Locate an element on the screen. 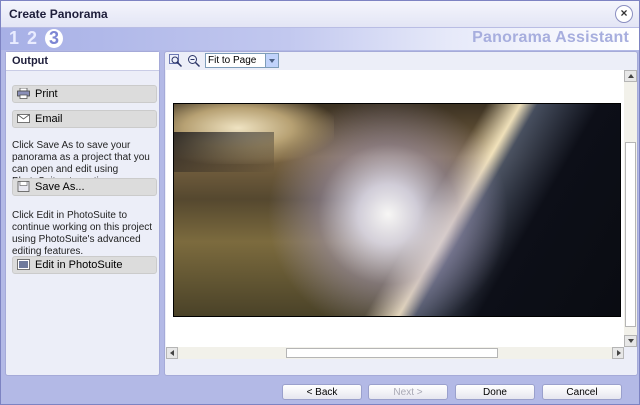 The height and width of the screenshot is (405, 640). scroll-right-button is located at coordinates (618, 353).